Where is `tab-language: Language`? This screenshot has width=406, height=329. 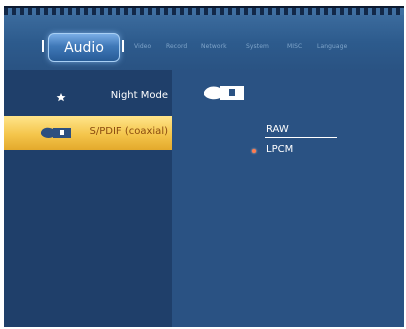 tab-language: Language is located at coordinates (332, 46).